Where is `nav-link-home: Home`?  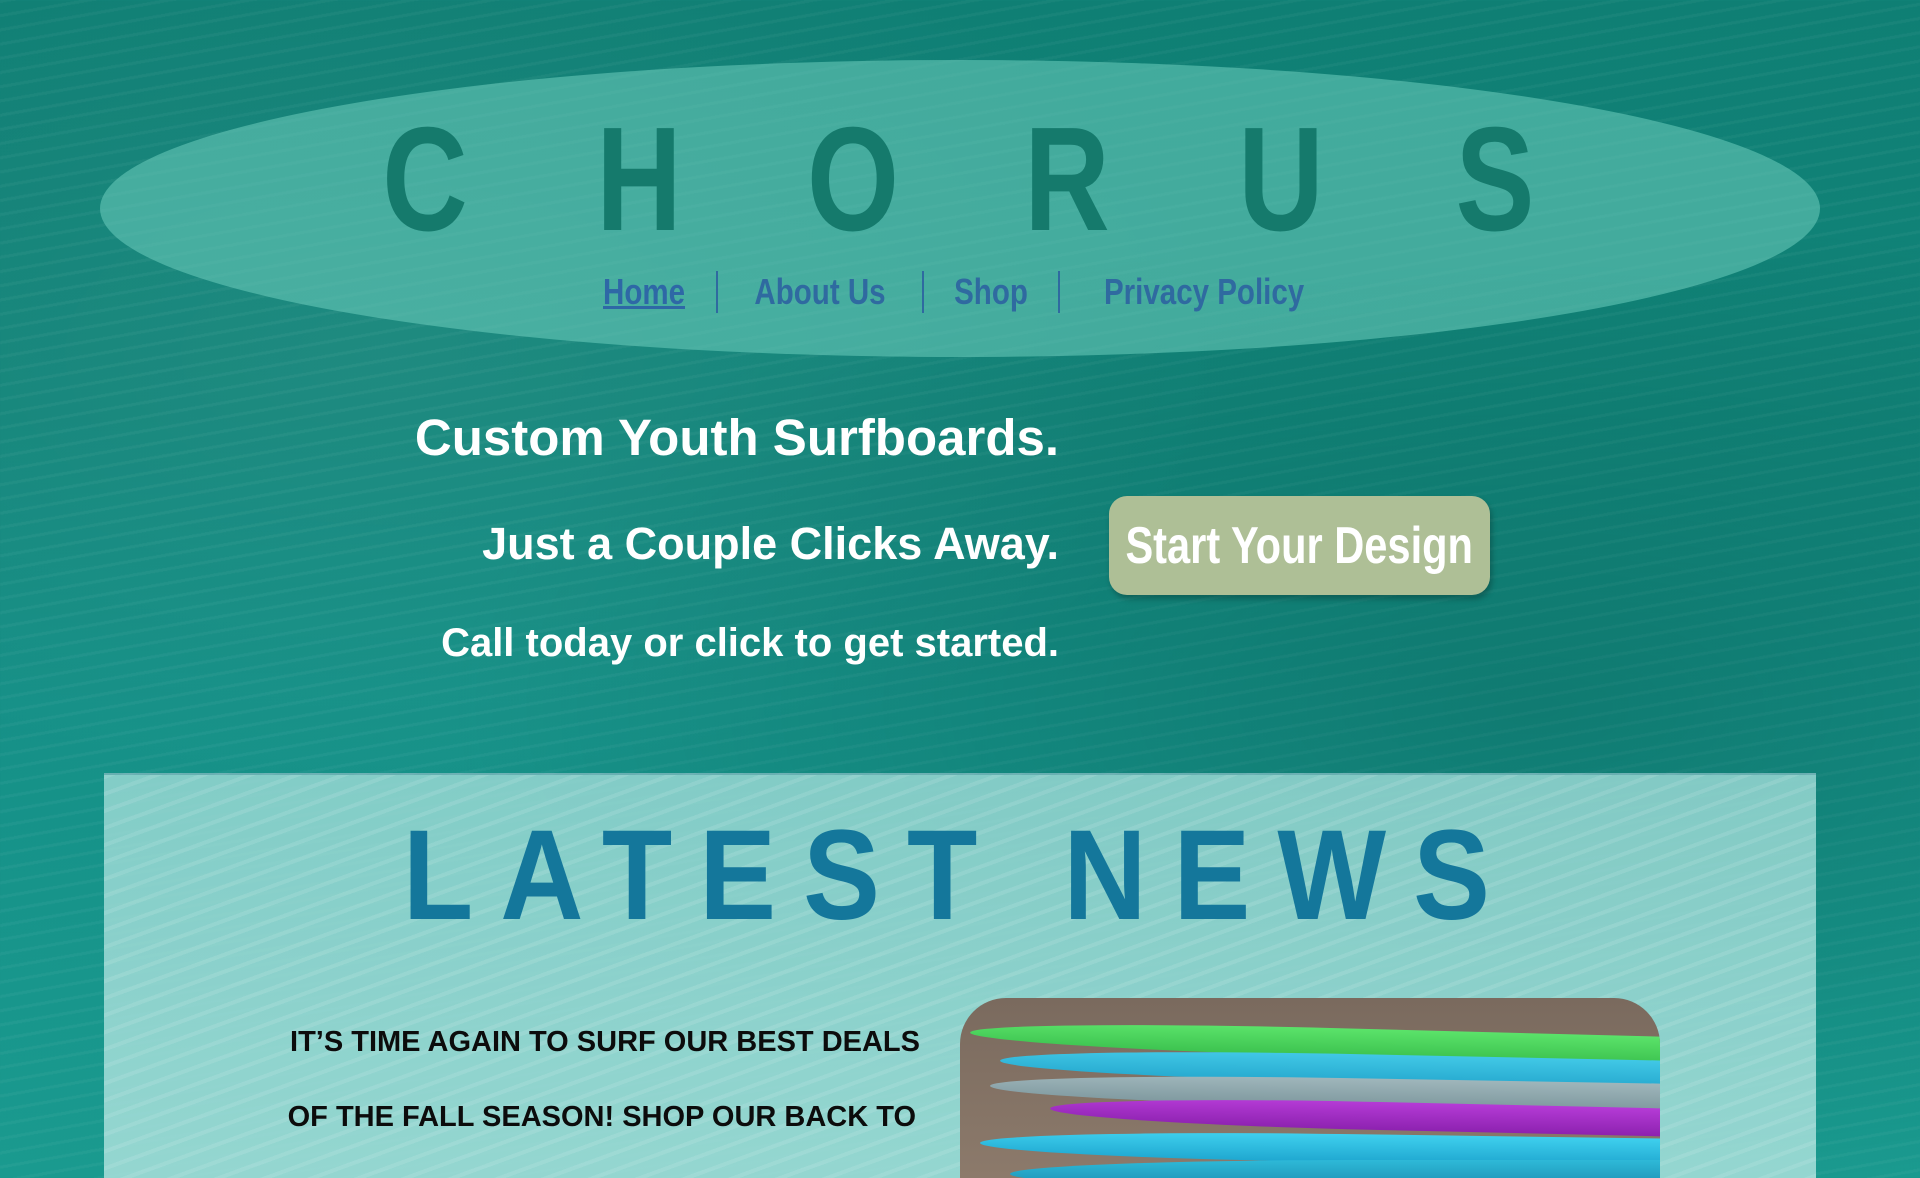
nav-link-home: Home is located at coordinates (644, 292).